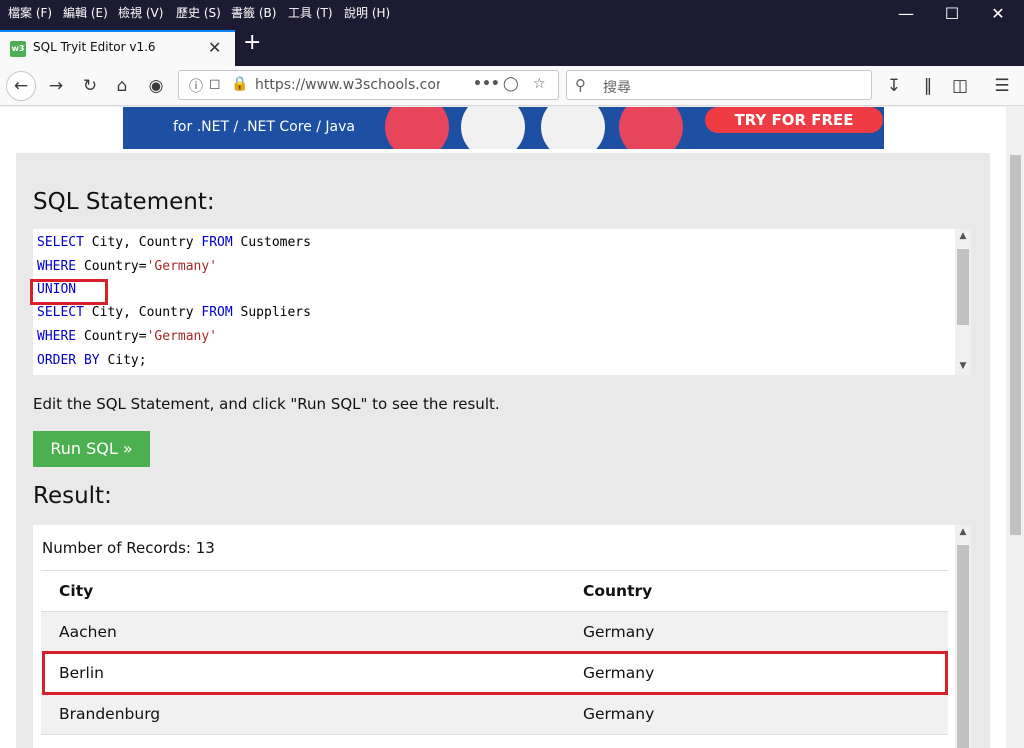  I want to click on minimize-button: —, so click(906, 14).